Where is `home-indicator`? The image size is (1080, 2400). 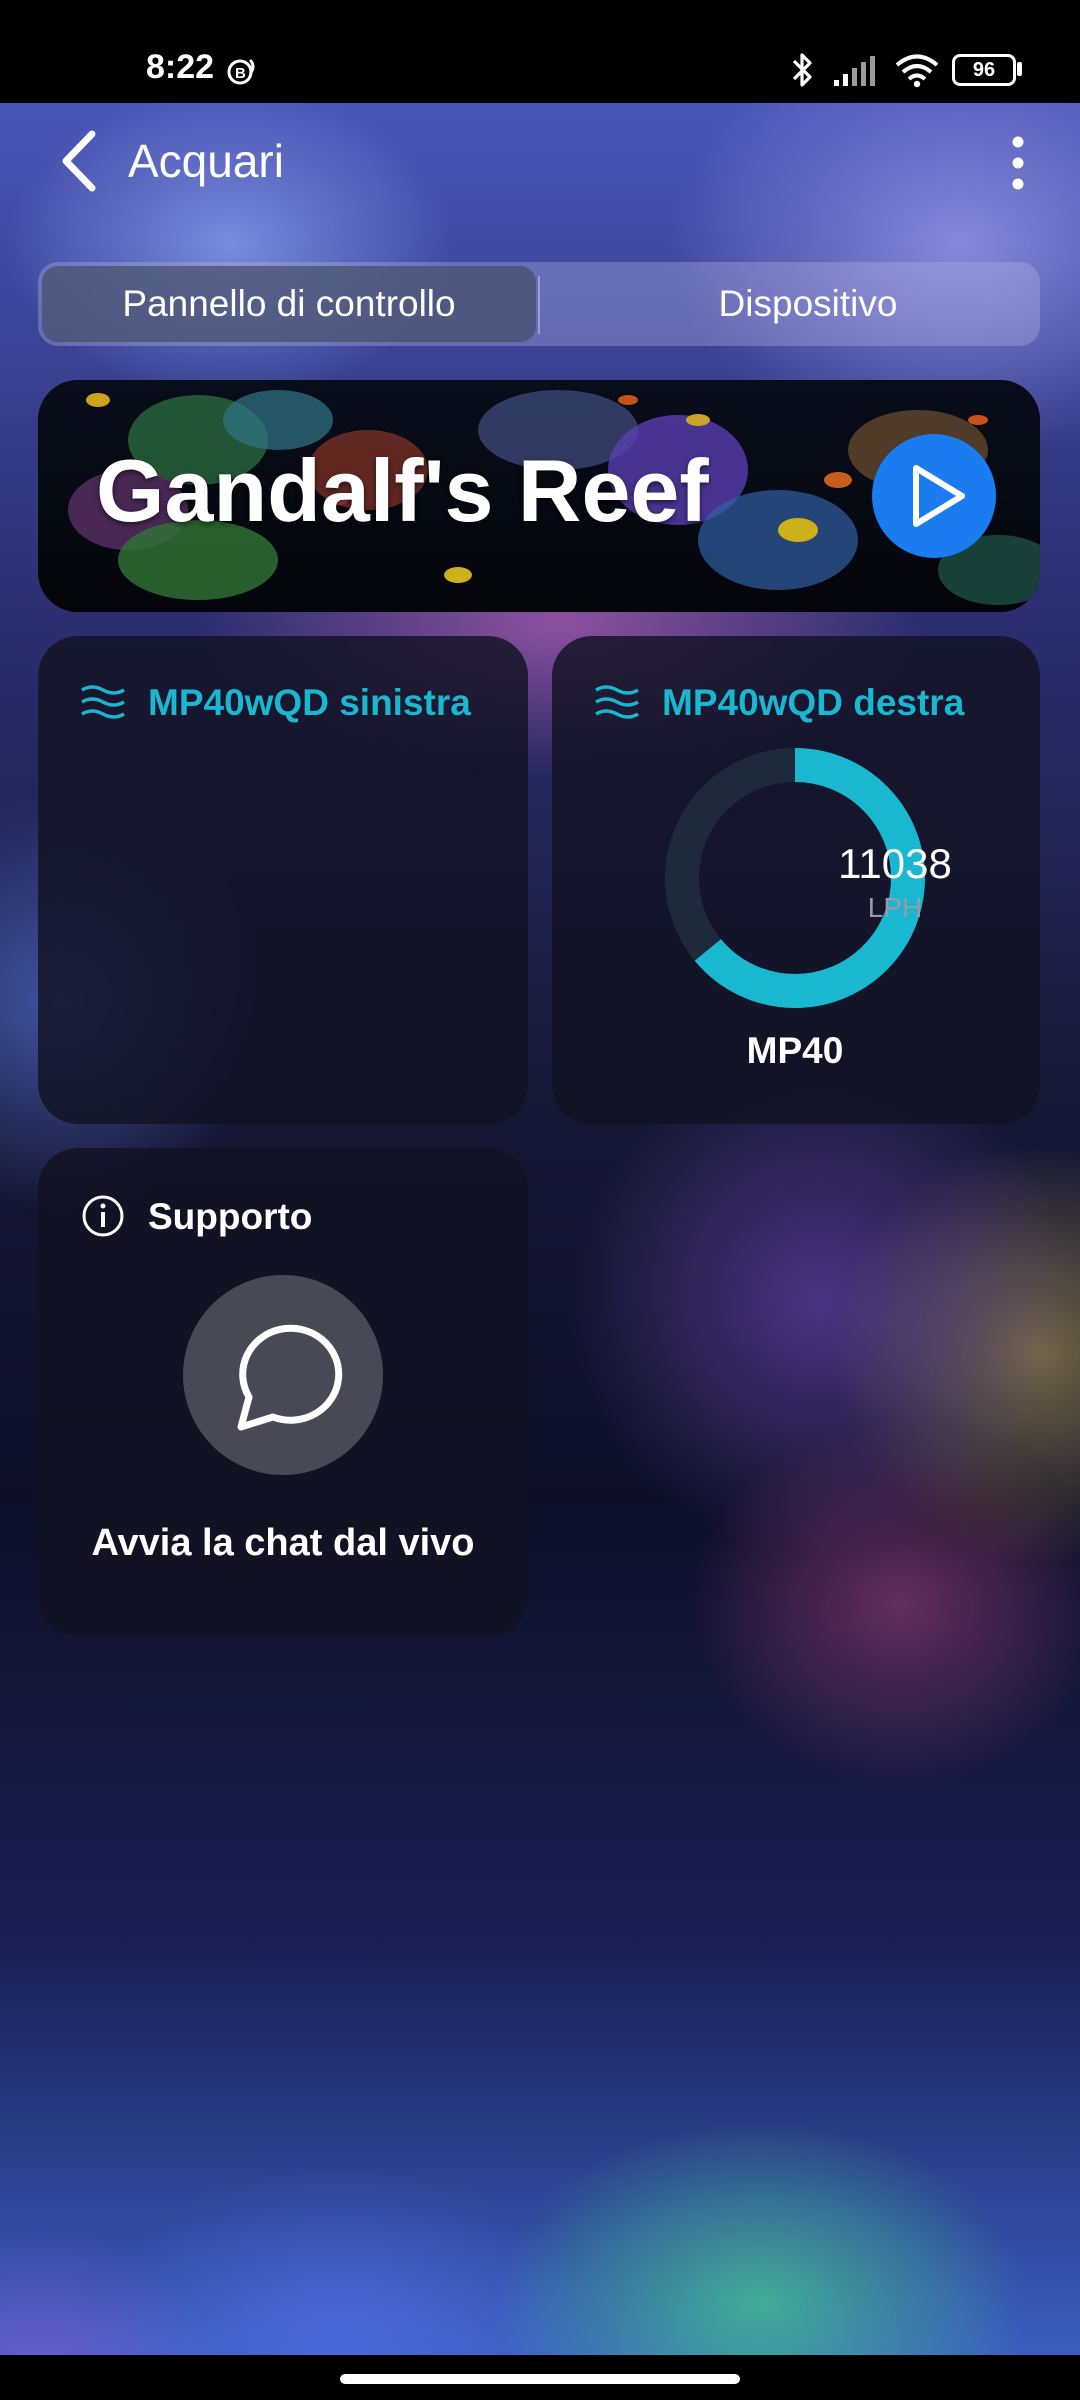 home-indicator is located at coordinates (540, 2379).